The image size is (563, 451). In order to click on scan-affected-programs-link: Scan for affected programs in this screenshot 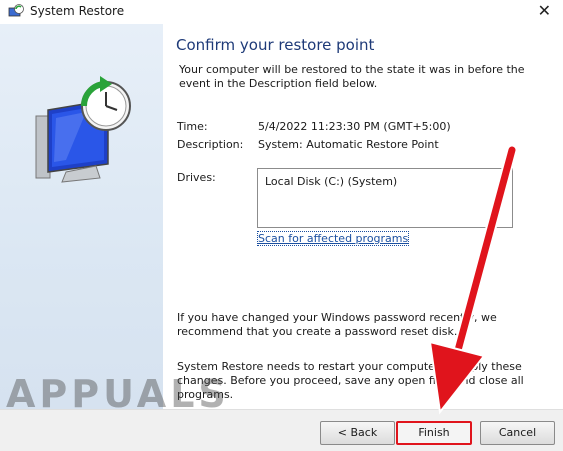, I will do `click(333, 238)`.